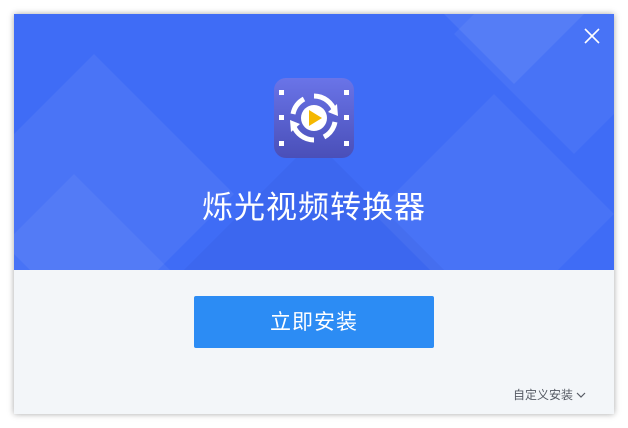 This screenshot has height=428, width=628. I want to click on install-now-button: 立即安装, so click(314, 322).